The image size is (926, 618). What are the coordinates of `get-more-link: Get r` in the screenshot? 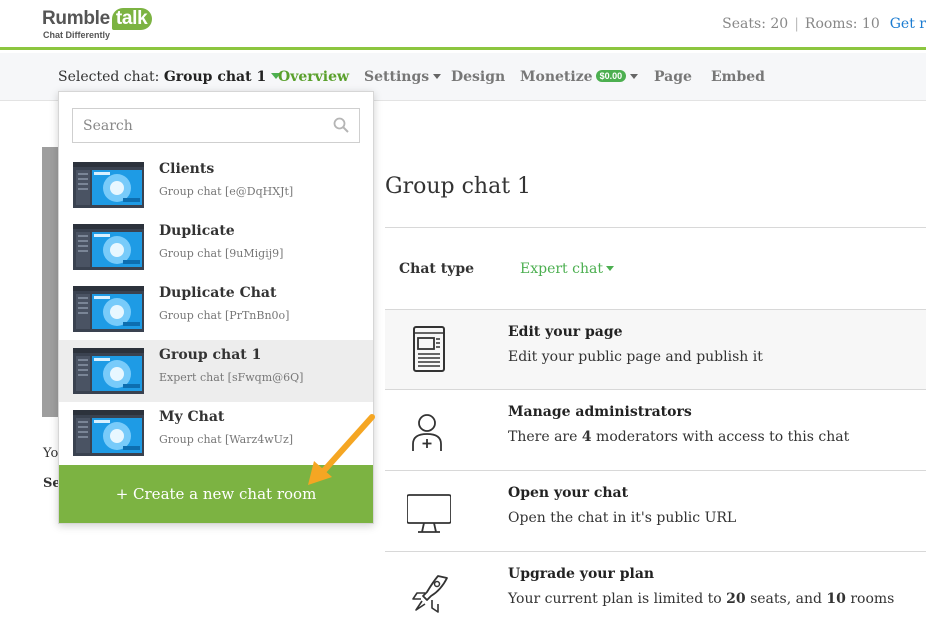 It's located at (908, 24).